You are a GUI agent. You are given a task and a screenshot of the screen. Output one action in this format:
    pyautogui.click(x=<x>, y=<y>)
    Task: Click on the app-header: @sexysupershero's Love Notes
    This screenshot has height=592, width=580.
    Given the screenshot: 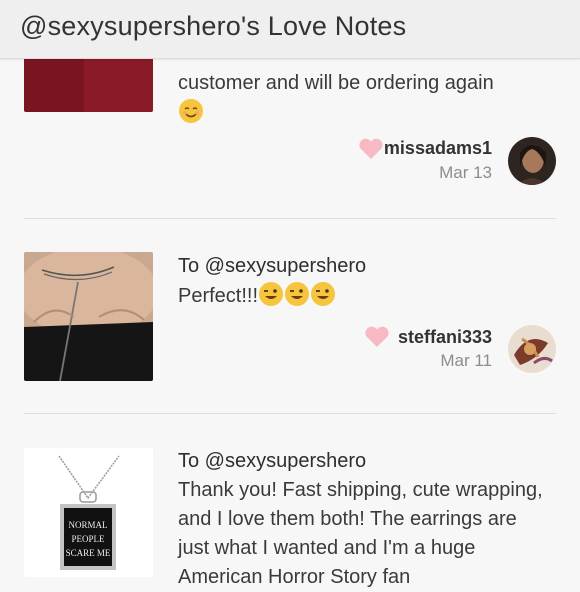 What is the action you would take?
    pyautogui.click(x=290, y=29)
    